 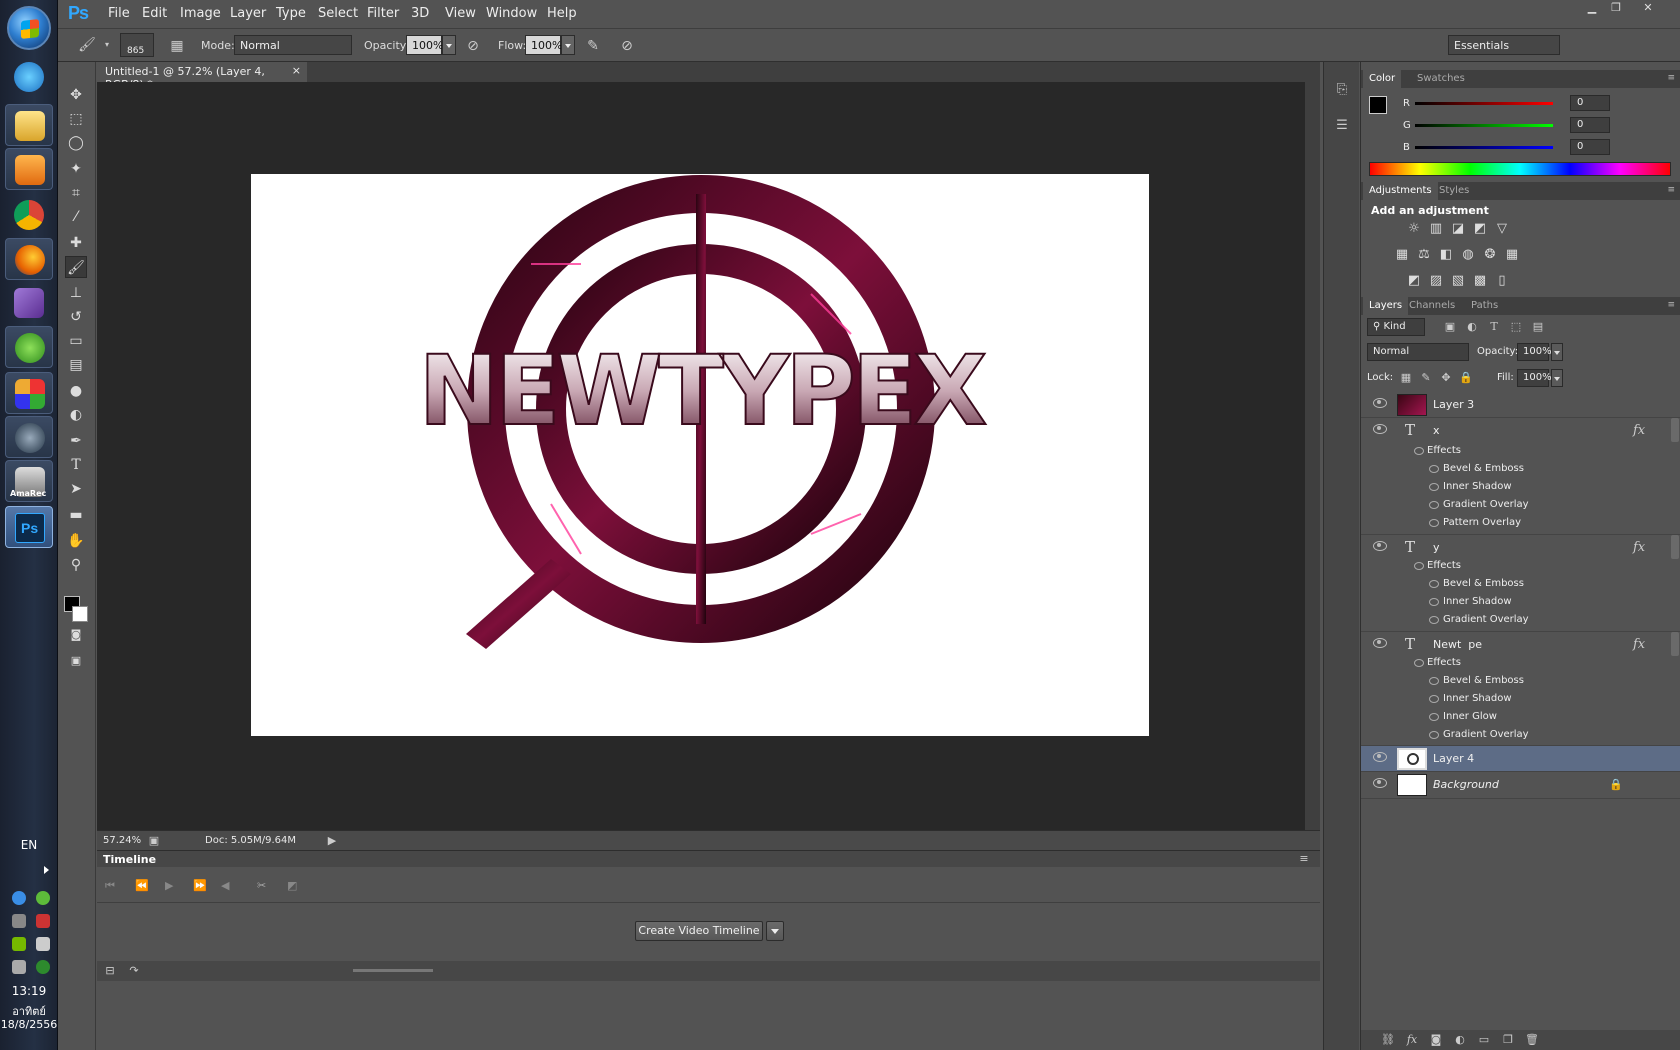 I want to click on layer-row-newtype: T Newt pe fx, so click(x=1520, y=643).